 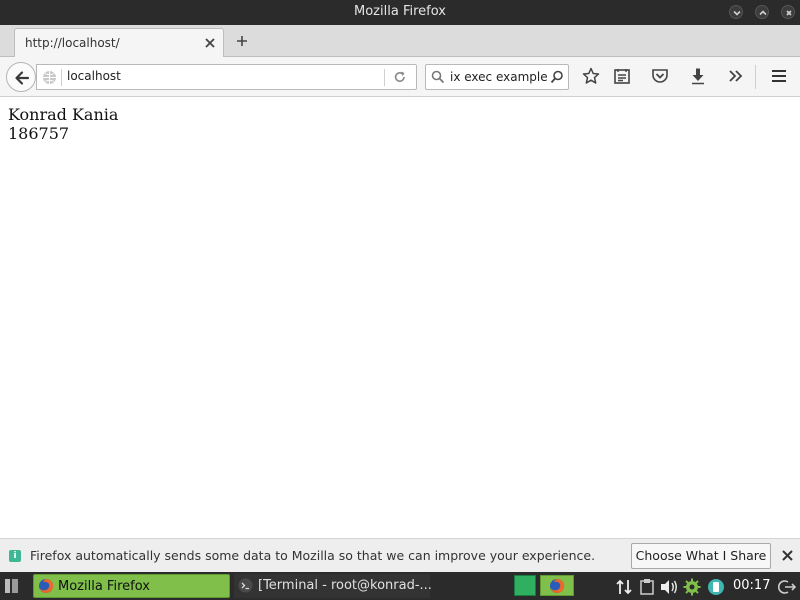 I want to click on overflow-menu-button, so click(x=736, y=77).